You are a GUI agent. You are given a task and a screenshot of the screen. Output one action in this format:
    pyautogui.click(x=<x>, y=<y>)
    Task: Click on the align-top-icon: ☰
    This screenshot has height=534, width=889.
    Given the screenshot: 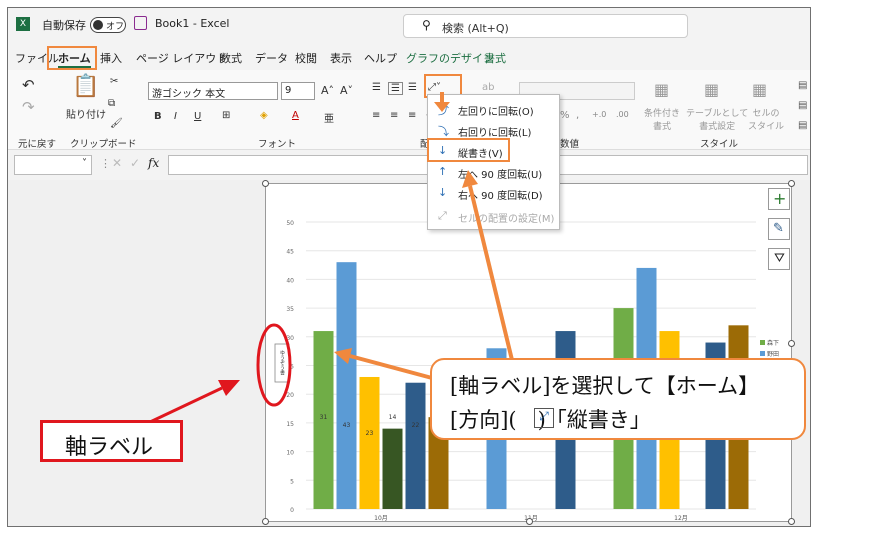 What is the action you would take?
    pyautogui.click(x=376, y=87)
    